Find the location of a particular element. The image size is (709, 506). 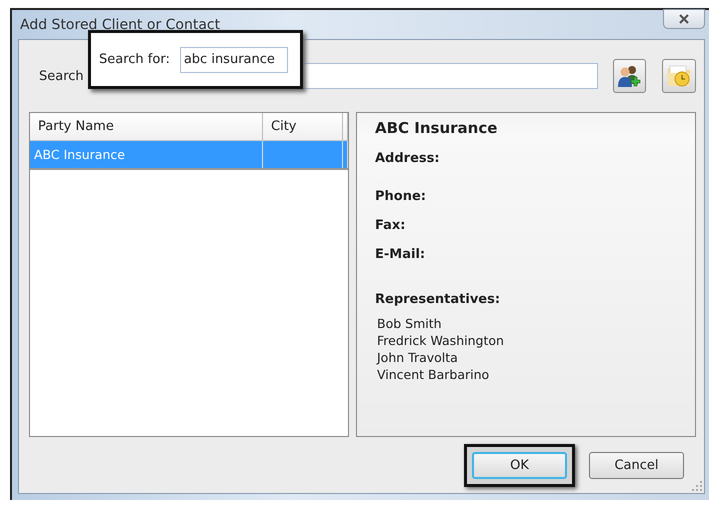

representative-name: Bob Smith is located at coordinates (409, 323).